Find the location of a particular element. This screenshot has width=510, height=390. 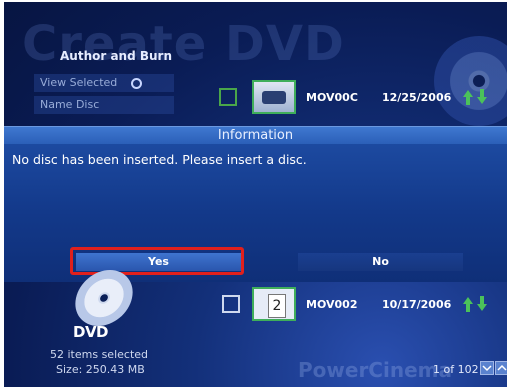

size-text: Size: 250.43 MB is located at coordinates (100, 369).